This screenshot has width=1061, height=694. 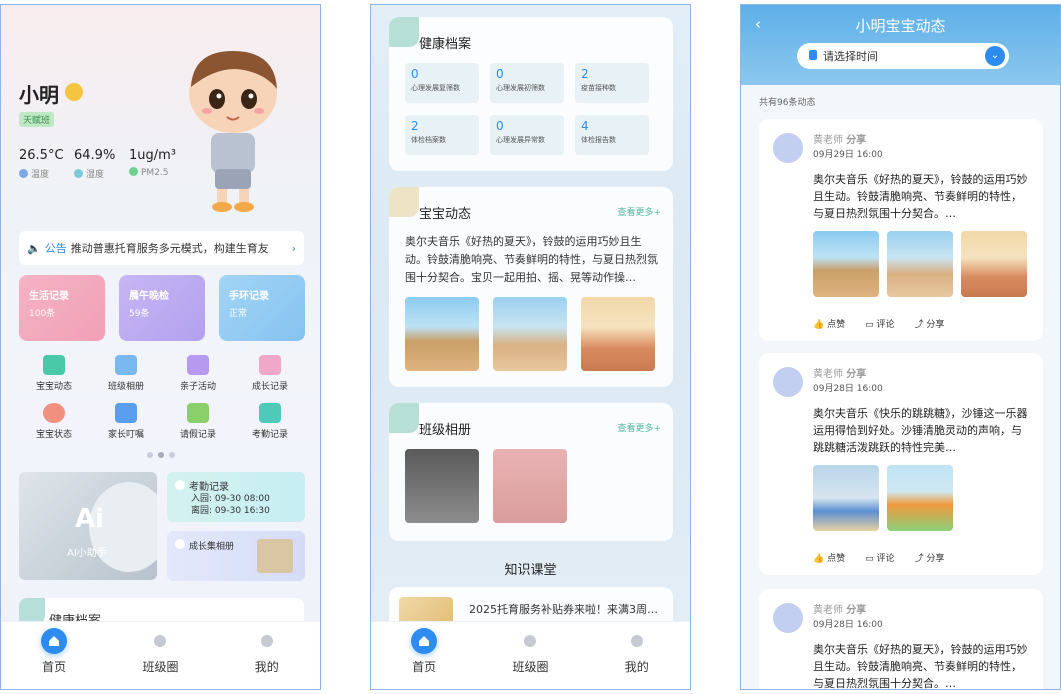 I want to click on health-stat: 0 心理发展初筛数, so click(x=527, y=83).